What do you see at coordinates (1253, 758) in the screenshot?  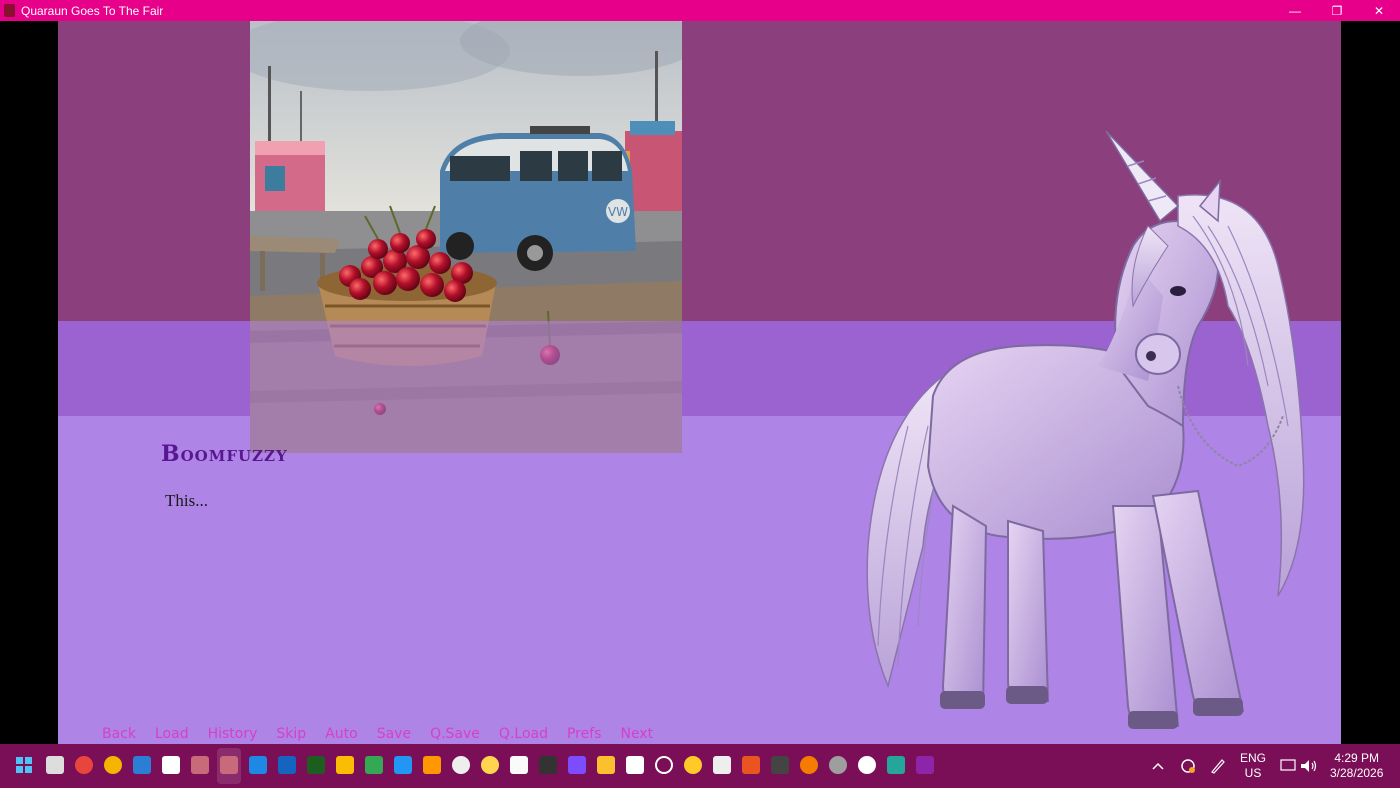 I see `language-code: ENG` at bounding box center [1253, 758].